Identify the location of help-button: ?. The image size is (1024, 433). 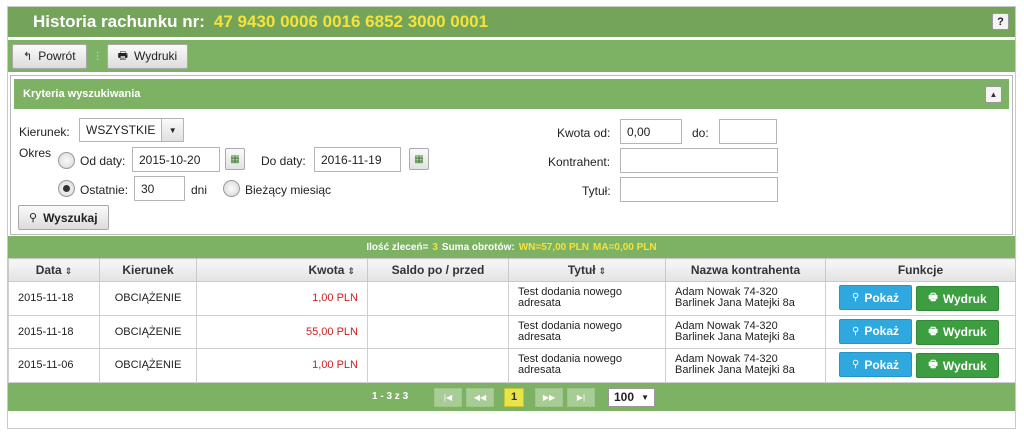
(1000, 21).